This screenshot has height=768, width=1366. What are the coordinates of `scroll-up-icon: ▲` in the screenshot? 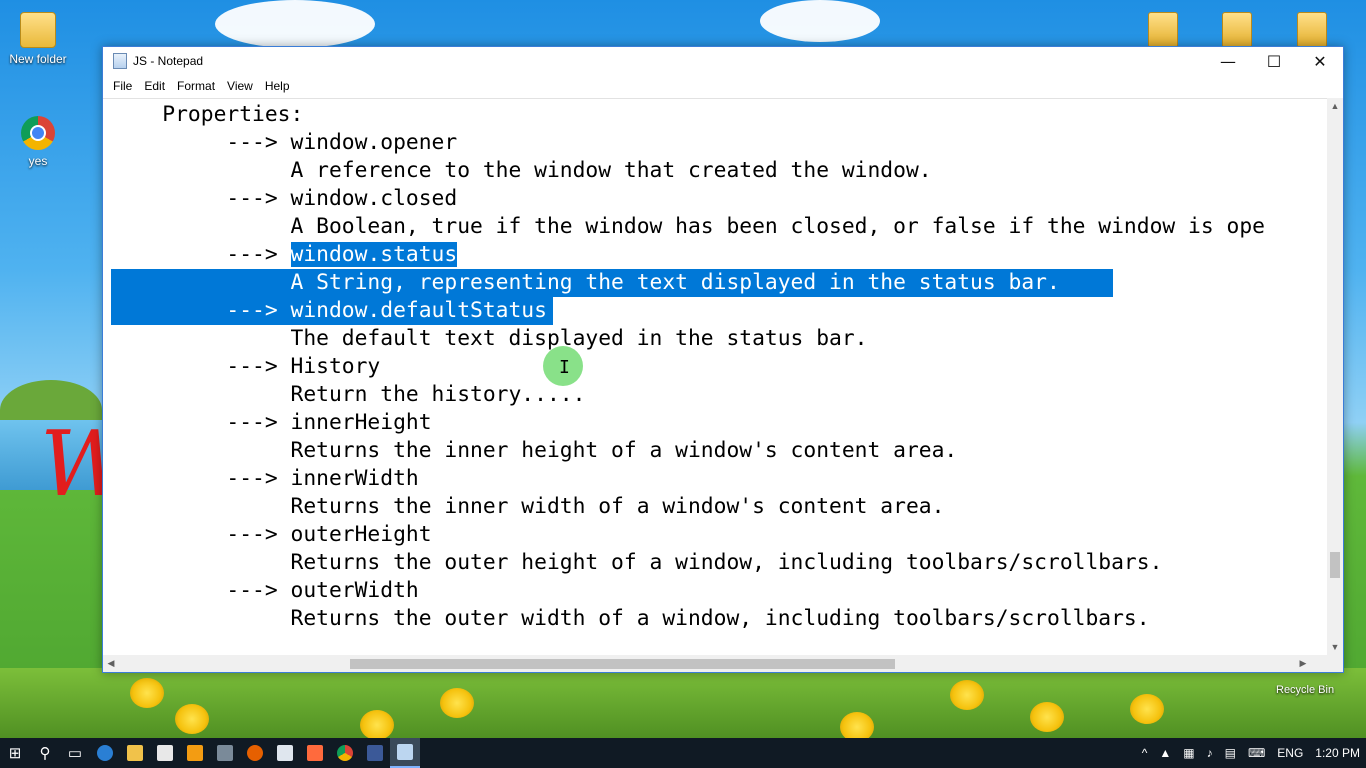 It's located at (1335, 106).